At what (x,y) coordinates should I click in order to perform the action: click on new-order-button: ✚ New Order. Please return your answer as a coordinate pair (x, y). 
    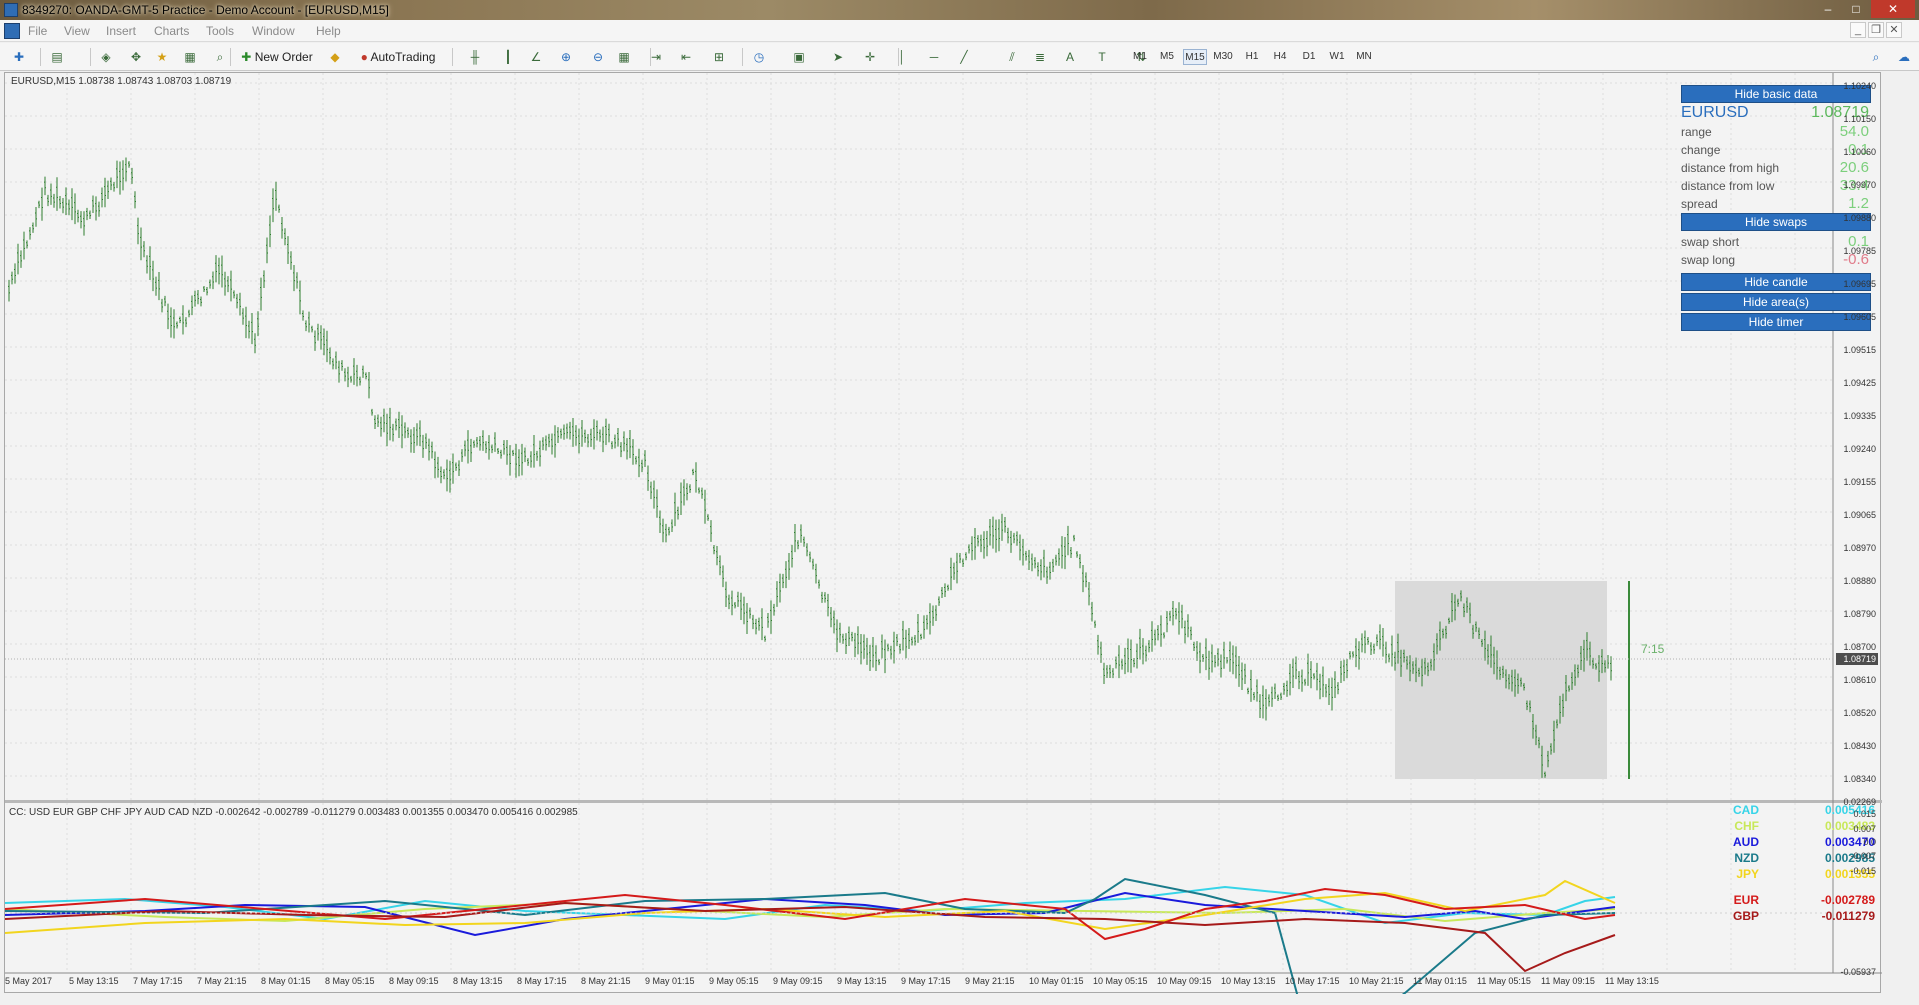
    Looking at the image, I should click on (277, 57).